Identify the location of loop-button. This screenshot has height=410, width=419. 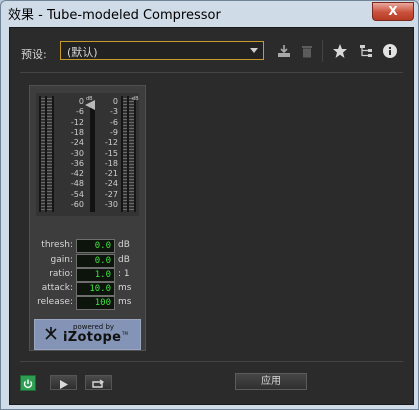
(98, 382).